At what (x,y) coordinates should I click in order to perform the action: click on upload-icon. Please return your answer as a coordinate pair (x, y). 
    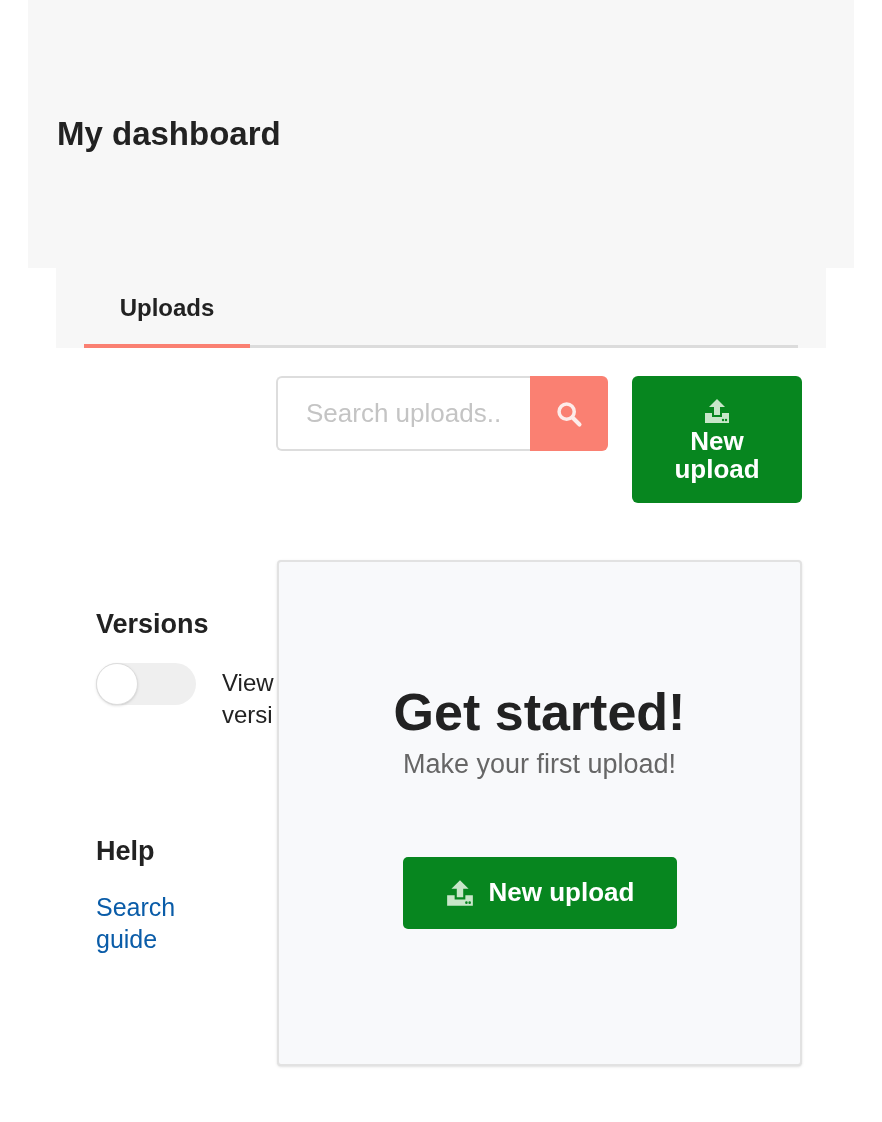
    Looking at the image, I should click on (717, 410).